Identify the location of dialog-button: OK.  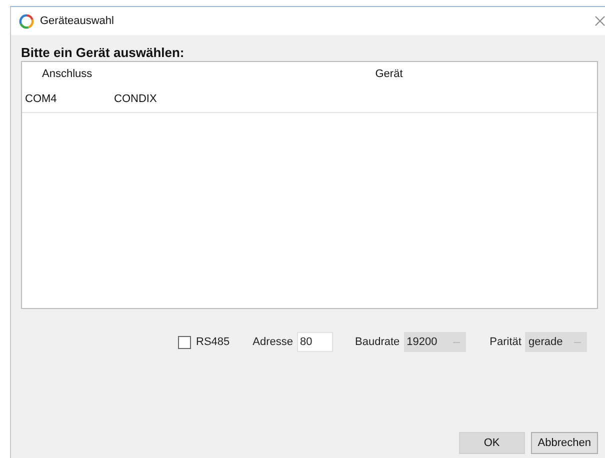
(491, 443).